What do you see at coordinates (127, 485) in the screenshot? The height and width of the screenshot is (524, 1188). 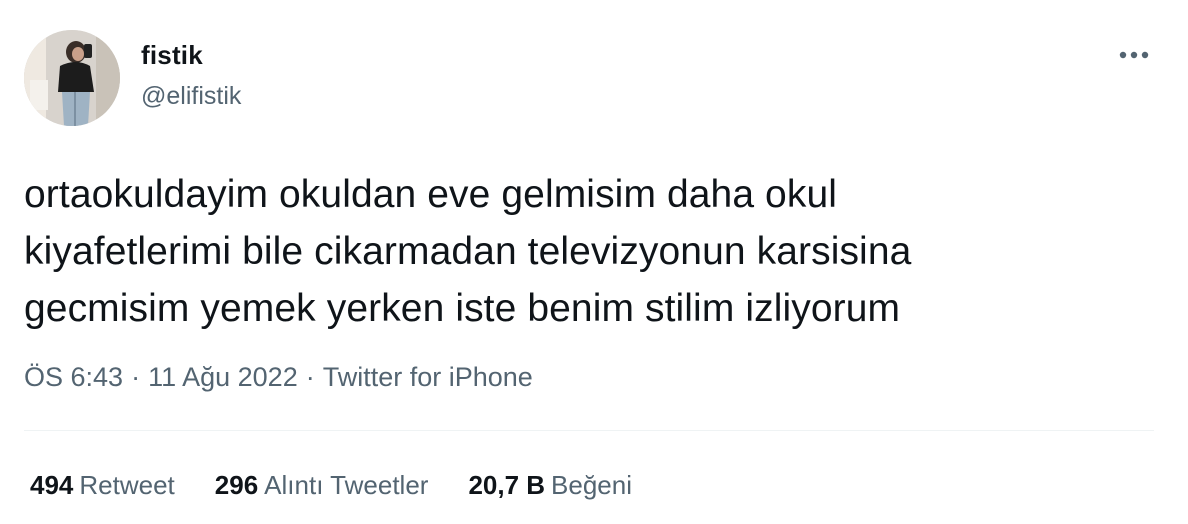 I see `retweet-label: Retweet` at bounding box center [127, 485].